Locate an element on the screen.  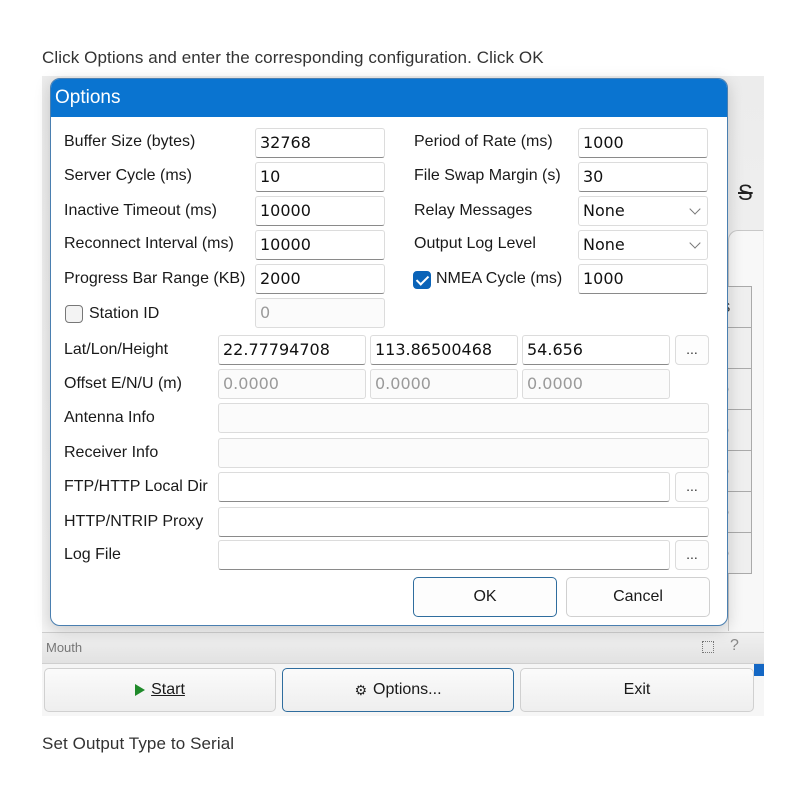
file-swap-margin-input: 30 is located at coordinates (643, 177).